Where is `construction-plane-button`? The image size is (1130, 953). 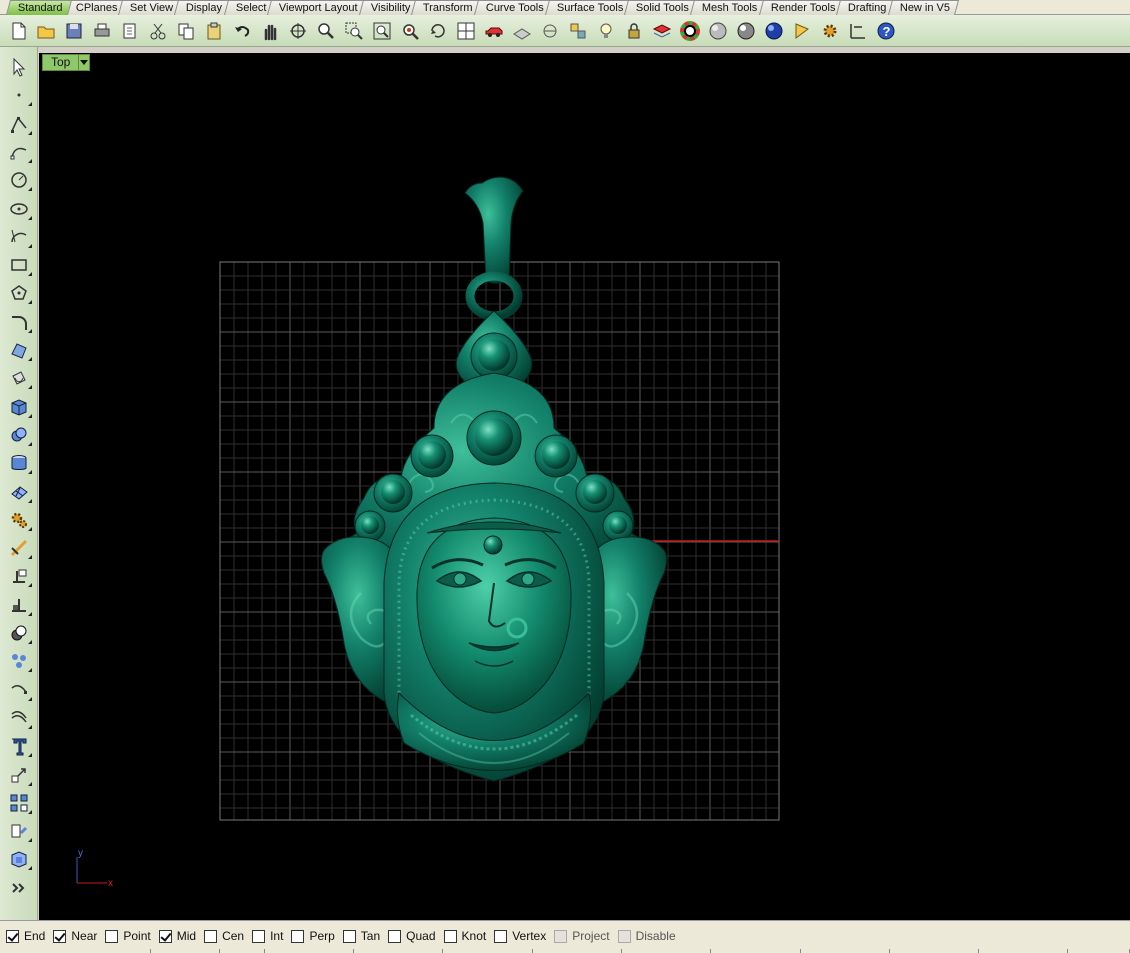 construction-plane-button is located at coordinates (522, 31).